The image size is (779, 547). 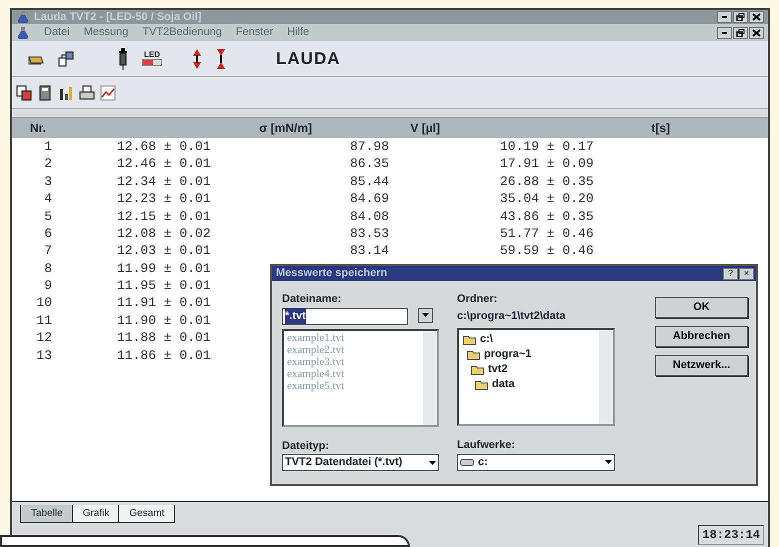 What do you see at coordinates (701, 336) in the screenshot?
I see `dialog-button: Abbrechen` at bounding box center [701, 336].